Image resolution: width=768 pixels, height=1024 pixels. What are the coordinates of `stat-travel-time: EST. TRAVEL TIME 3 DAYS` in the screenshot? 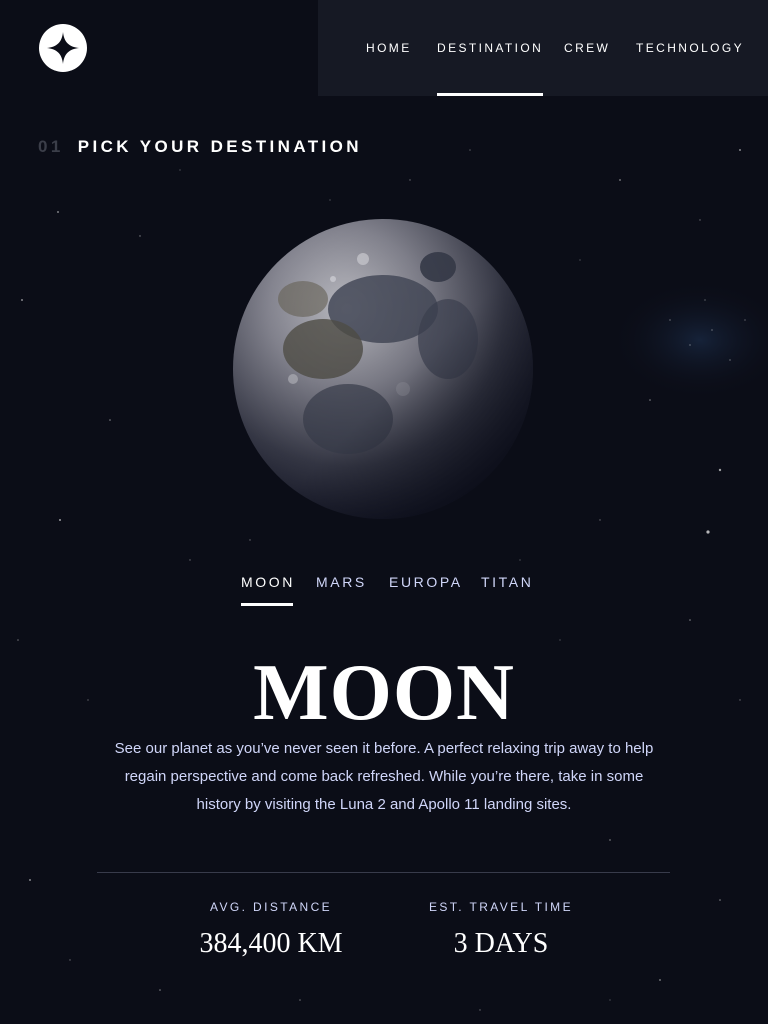 It's located at (501, 930).